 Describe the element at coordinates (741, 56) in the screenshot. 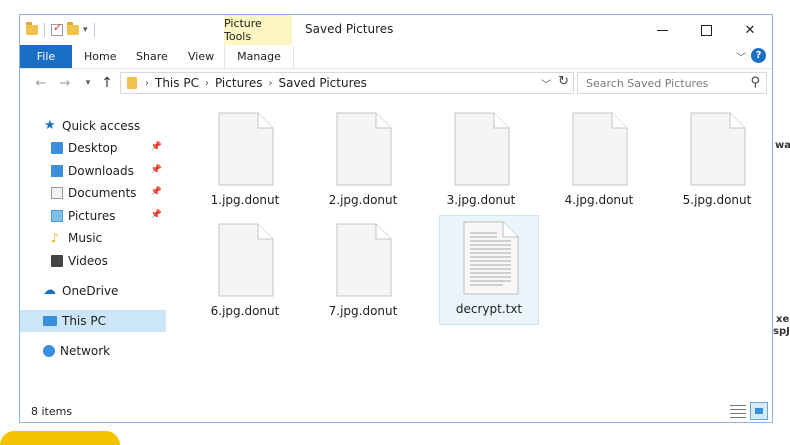

I see `expand-ribbon-chevron-icon: ﹀` at that location.